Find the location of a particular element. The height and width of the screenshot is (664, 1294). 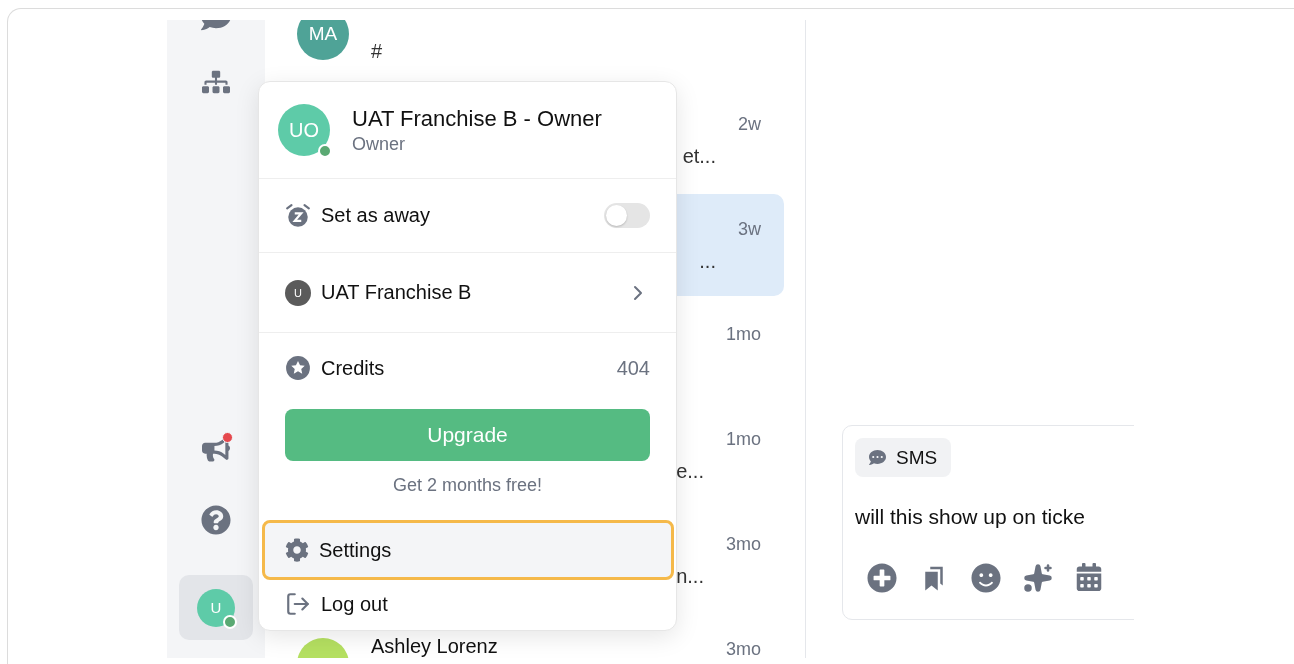

conversation-time: 3w is located at coordinates (749, 228).